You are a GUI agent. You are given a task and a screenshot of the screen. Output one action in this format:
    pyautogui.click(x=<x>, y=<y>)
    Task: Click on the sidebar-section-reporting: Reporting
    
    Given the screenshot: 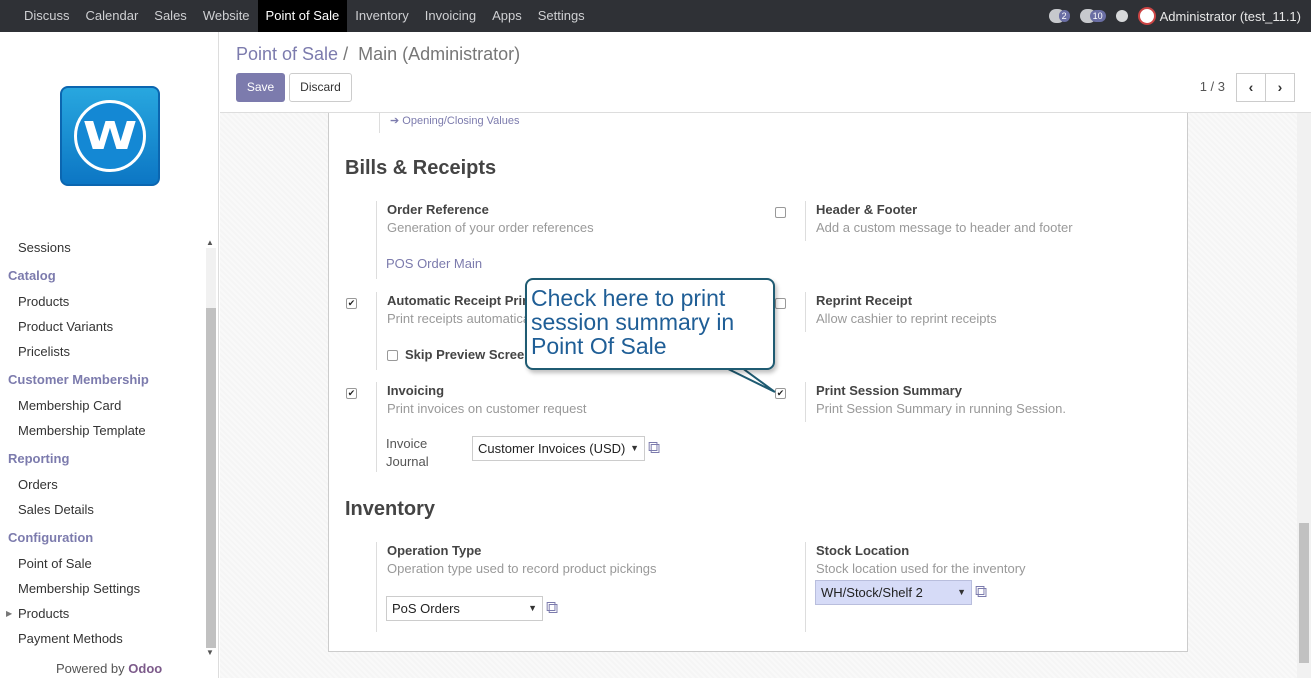 What is the action you would take?
    pyautogui.click(x=102, y=457)
    